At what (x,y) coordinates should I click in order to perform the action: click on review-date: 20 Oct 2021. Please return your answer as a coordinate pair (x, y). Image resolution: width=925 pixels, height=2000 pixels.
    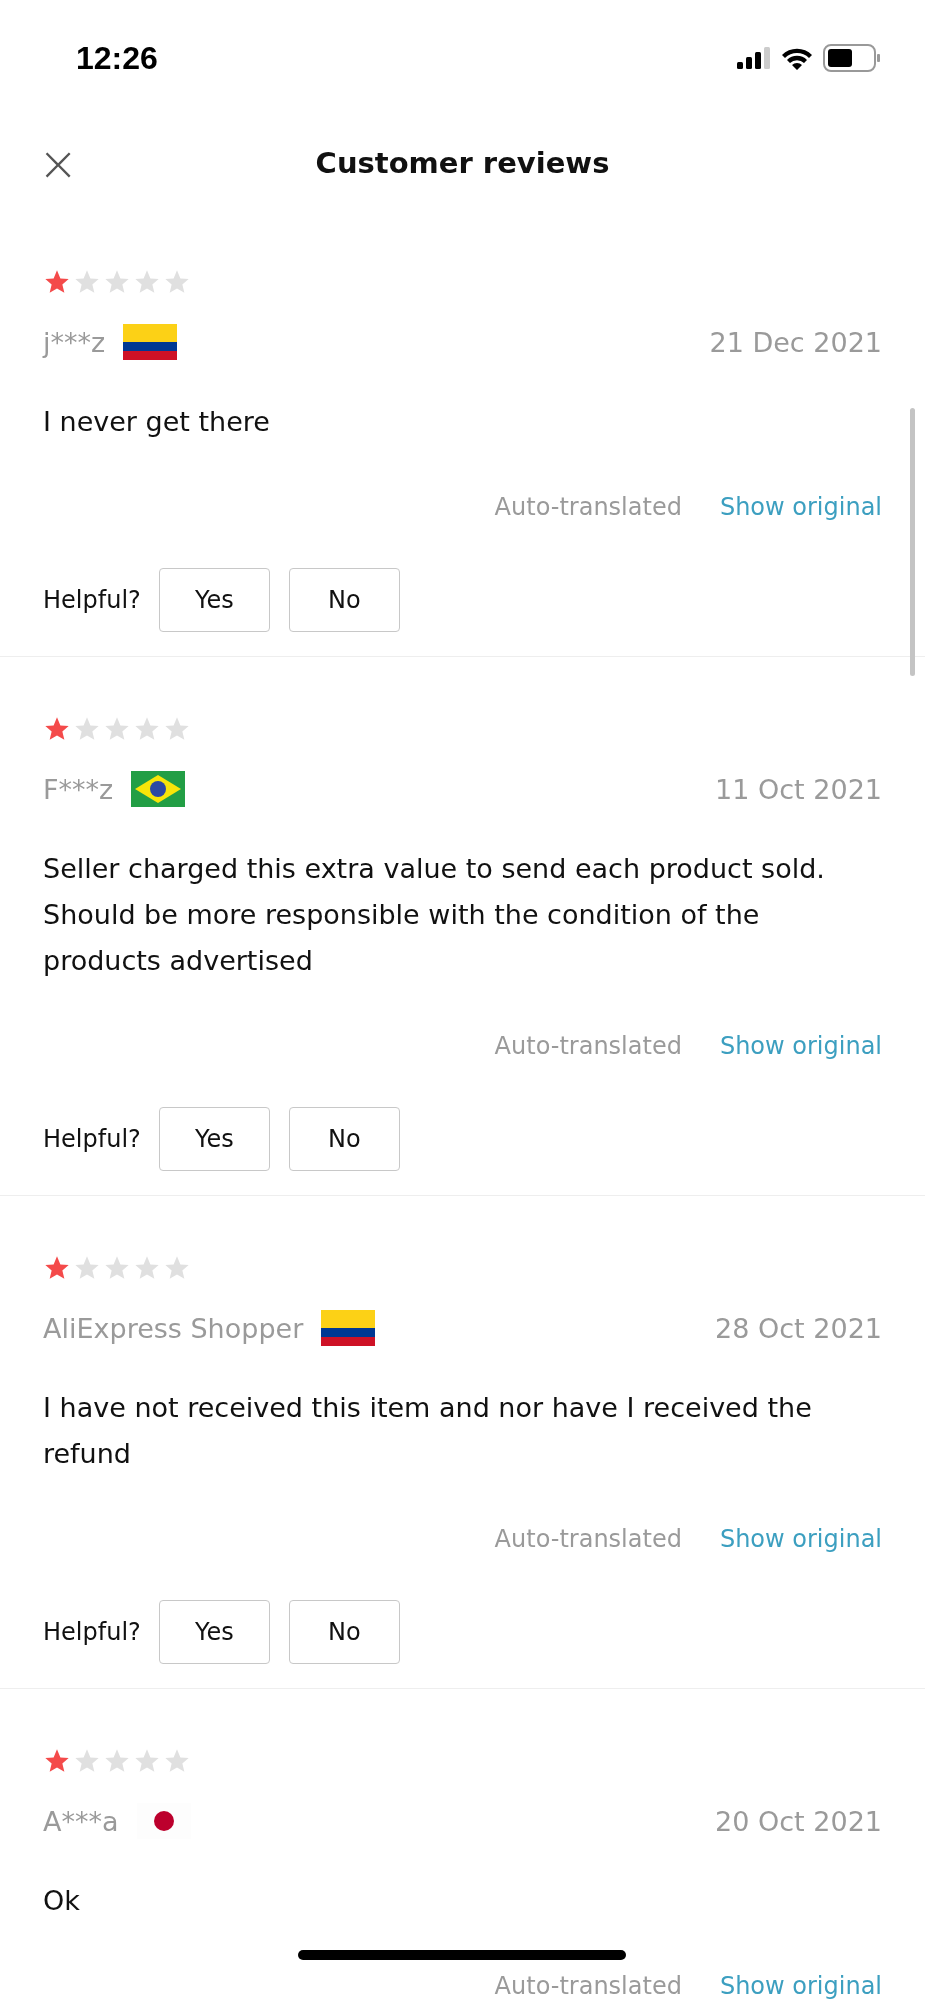
    Looking at the image, I should click on (798, 1821).